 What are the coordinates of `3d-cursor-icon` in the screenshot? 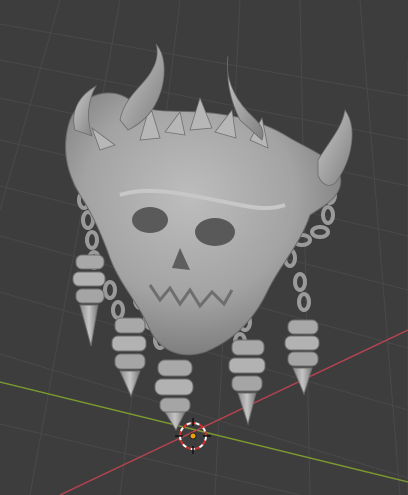 It's located at (193, 436).